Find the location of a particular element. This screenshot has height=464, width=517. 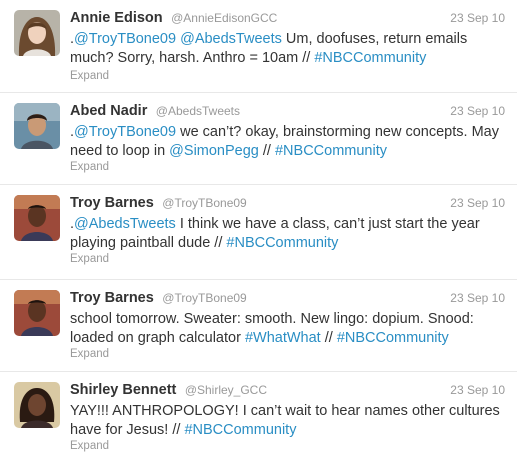

author-name: Shirley Bennett is located at coordinates (123, 390).